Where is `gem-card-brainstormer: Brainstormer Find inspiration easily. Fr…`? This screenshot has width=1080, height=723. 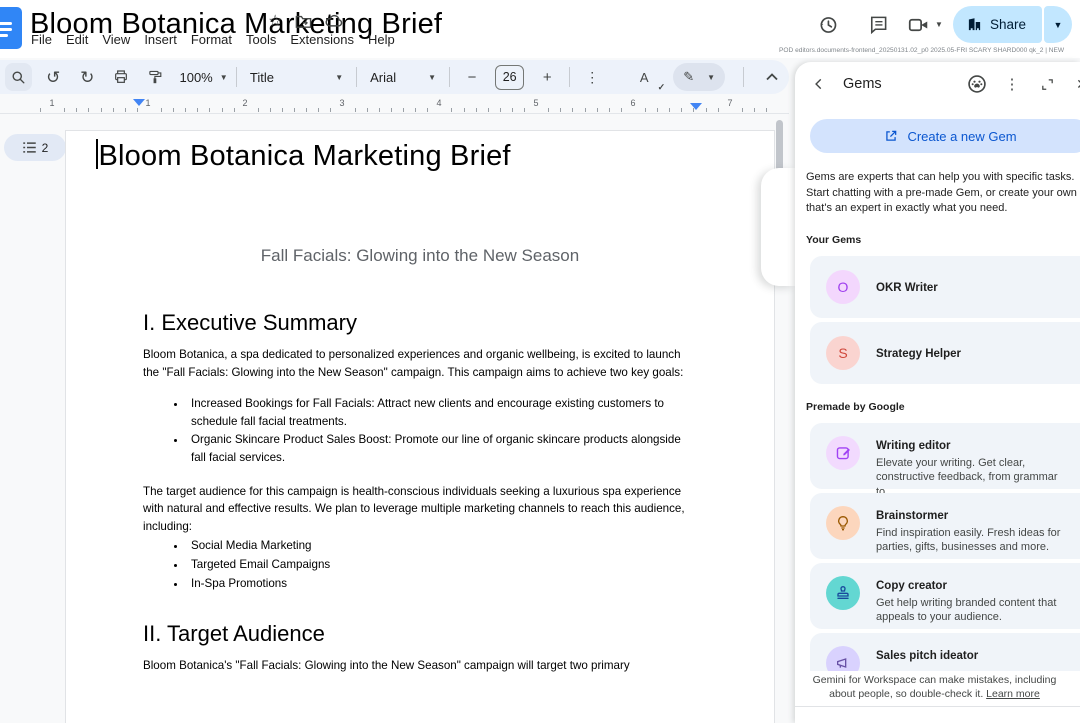
gem-card-brainstormer: Brainstormer Find inspiration easily. Fr… is located at coordinates (945, 525).